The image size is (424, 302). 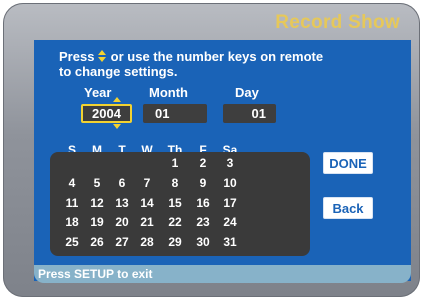 What do you see at coordinates (203, 163) in the screenshot?
I see `calendar-day: 2` at bounding box center [203, 163].